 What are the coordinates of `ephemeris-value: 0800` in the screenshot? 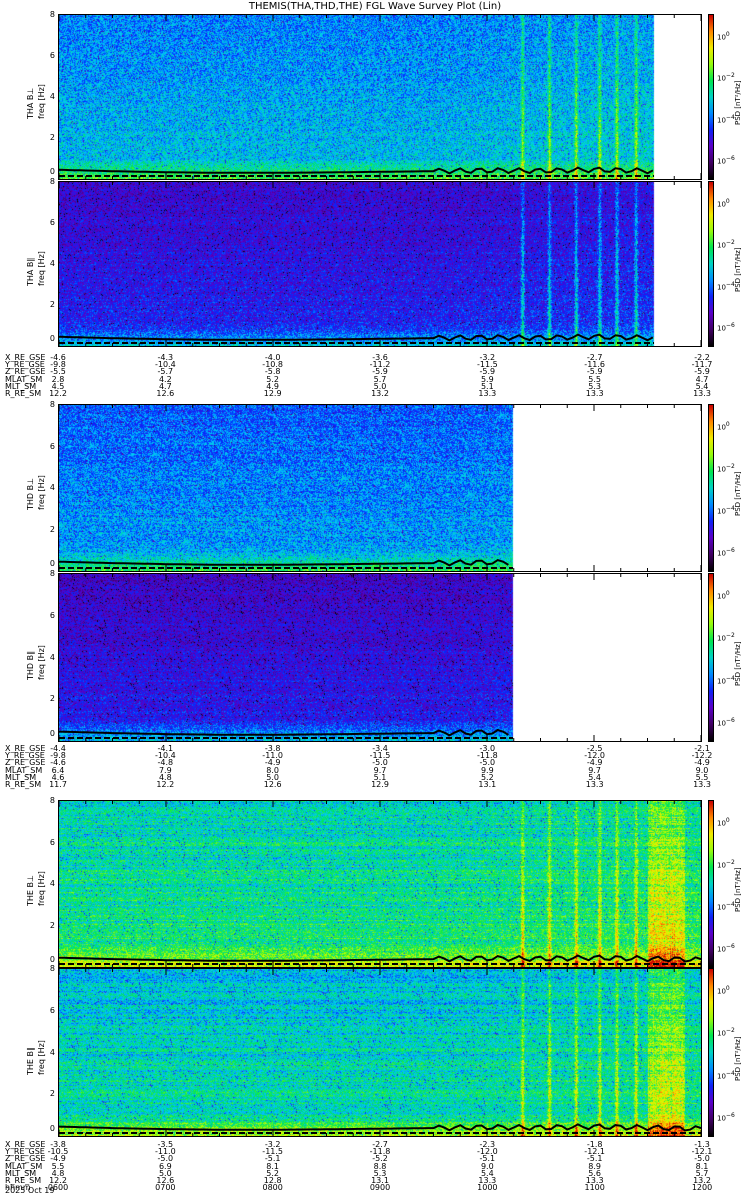 It's located at (272, 1188).